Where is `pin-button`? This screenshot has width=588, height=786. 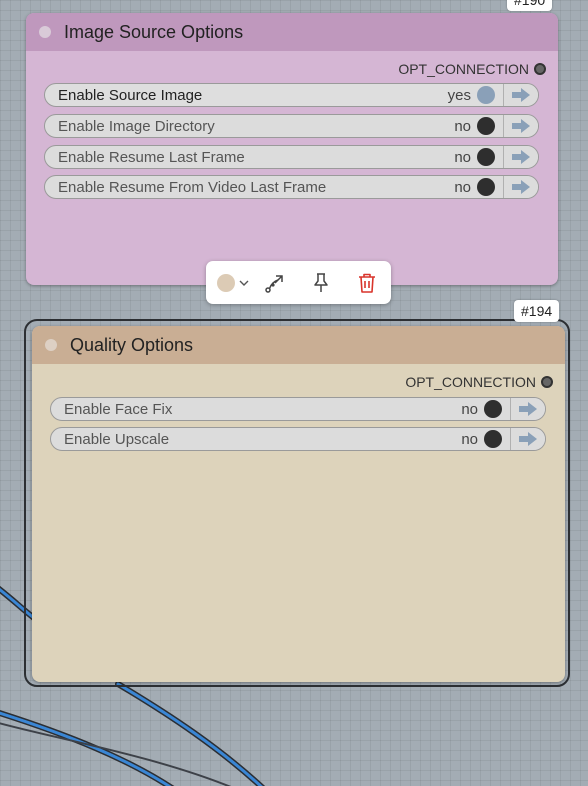
pin-button is located at coordinates (321, 282).